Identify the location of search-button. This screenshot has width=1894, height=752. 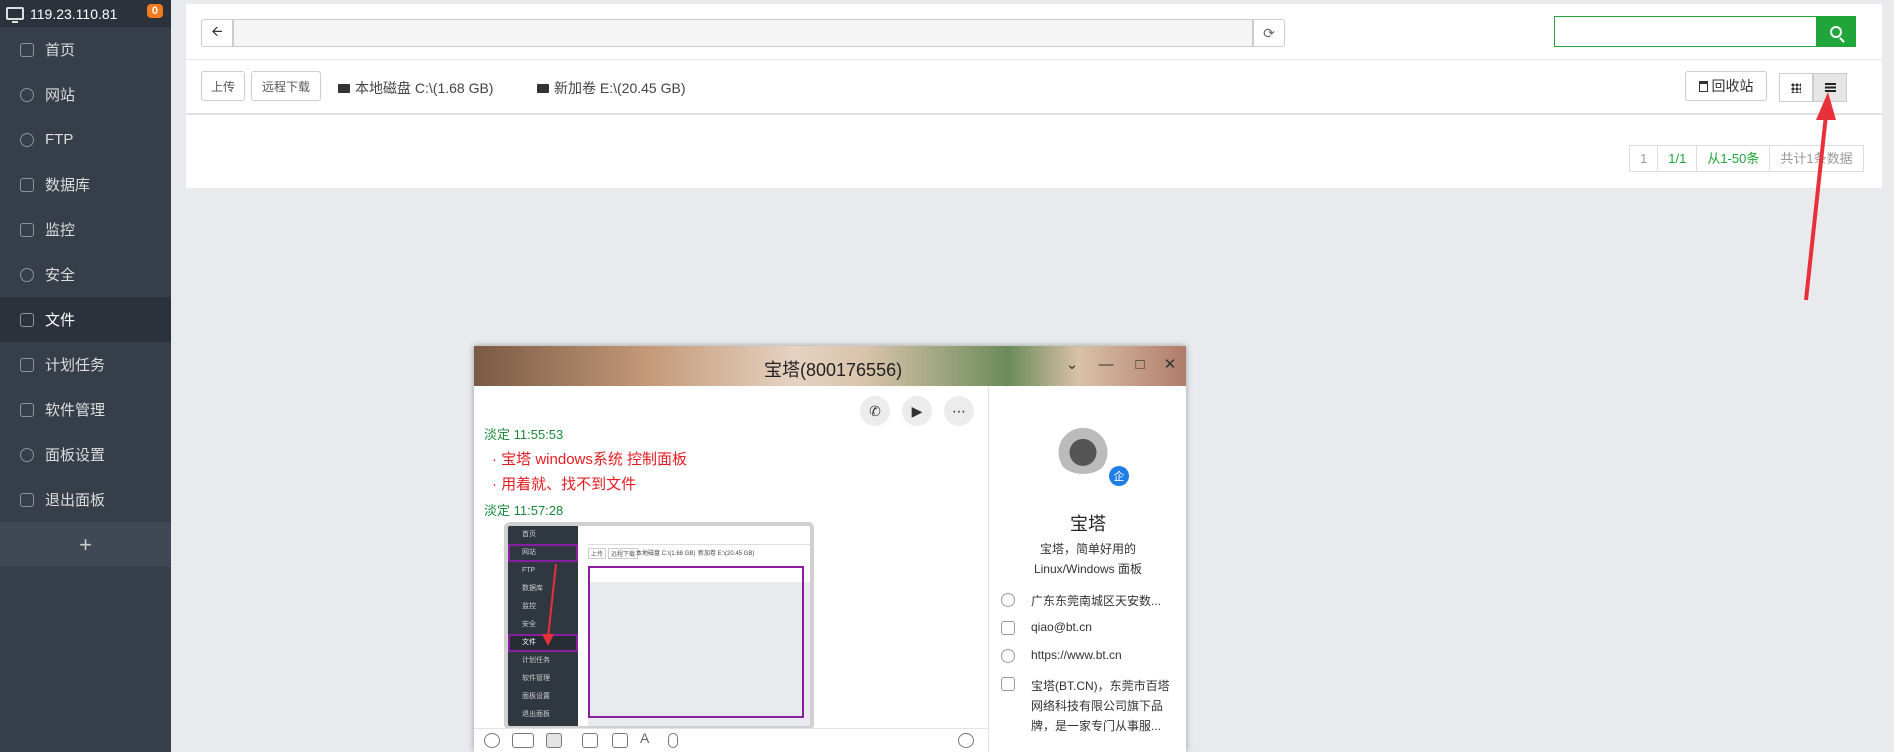
(1836, 31).